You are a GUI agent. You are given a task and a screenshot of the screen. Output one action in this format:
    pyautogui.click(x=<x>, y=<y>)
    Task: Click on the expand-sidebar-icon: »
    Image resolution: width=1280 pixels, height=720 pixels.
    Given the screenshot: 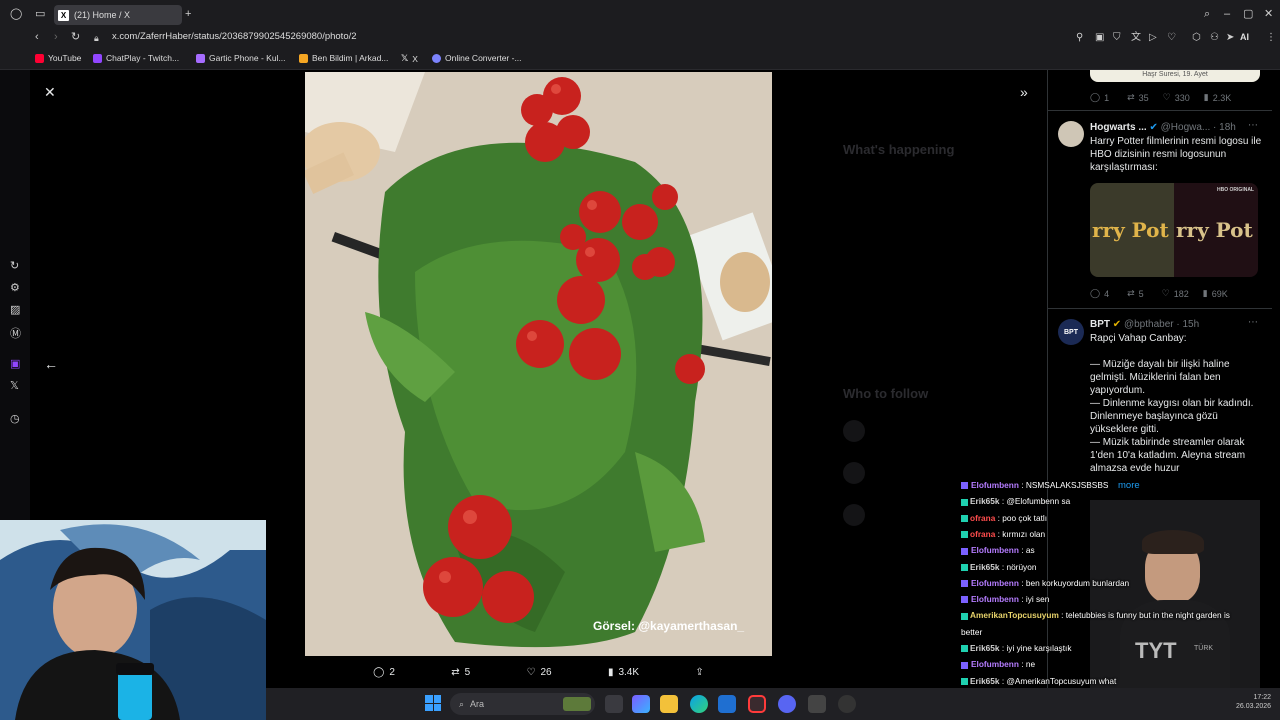 What is the action you would take?
    pyautogui.click(x=1024, y=92)
    